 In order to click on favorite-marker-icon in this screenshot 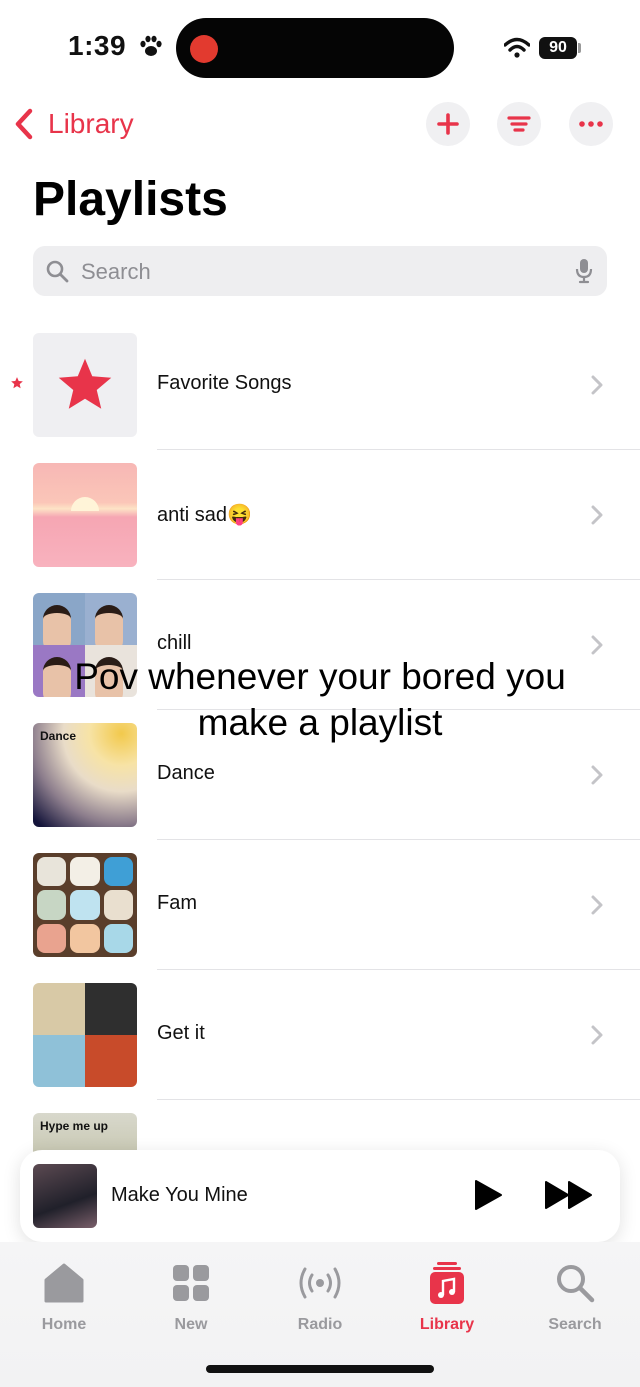, I will do `click(17, 383)`.